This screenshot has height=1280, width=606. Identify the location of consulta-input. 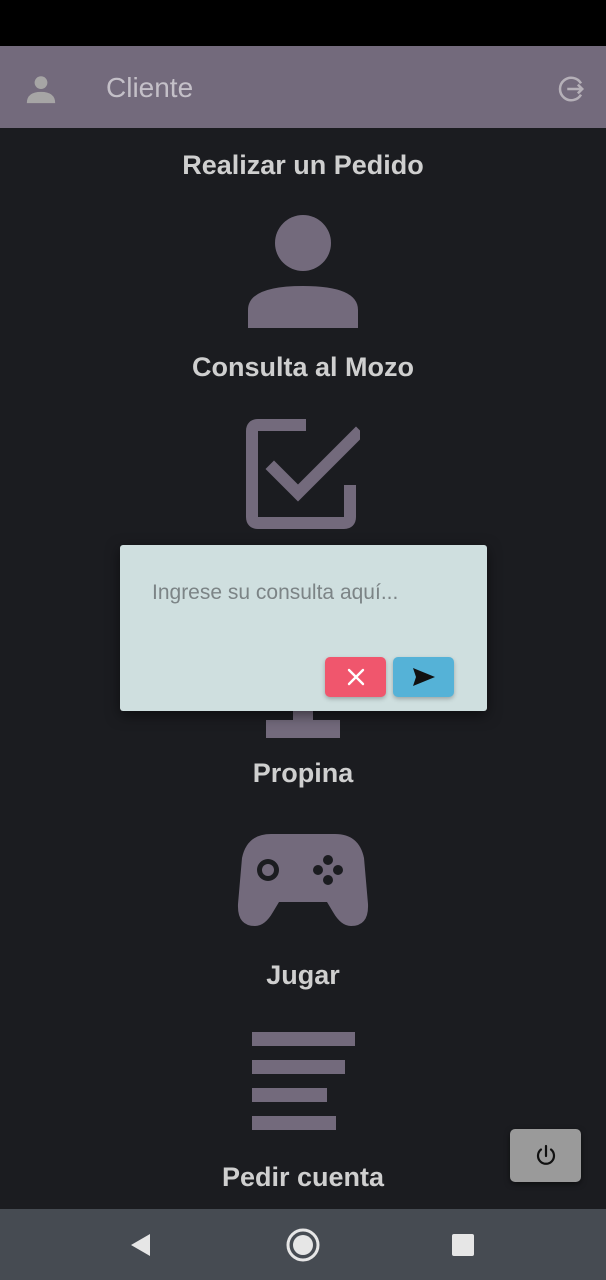
(302, 593).